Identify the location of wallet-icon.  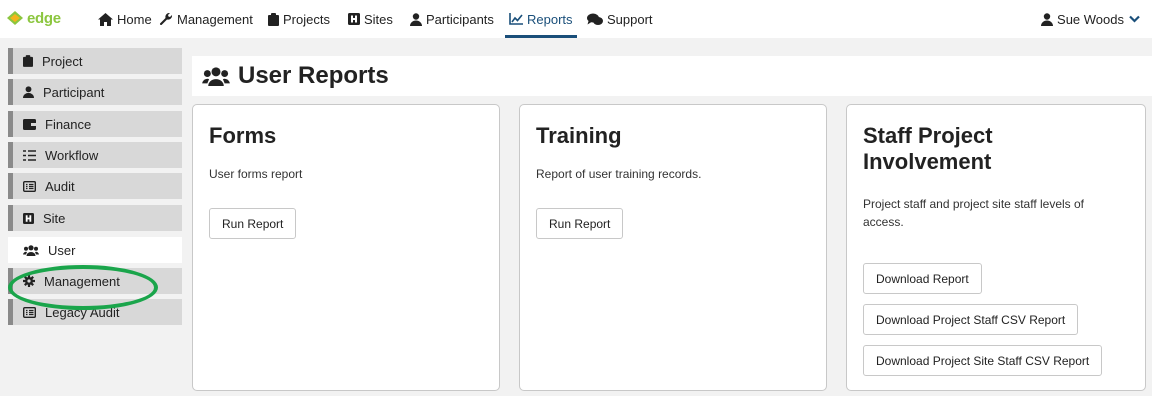
(29, 124).